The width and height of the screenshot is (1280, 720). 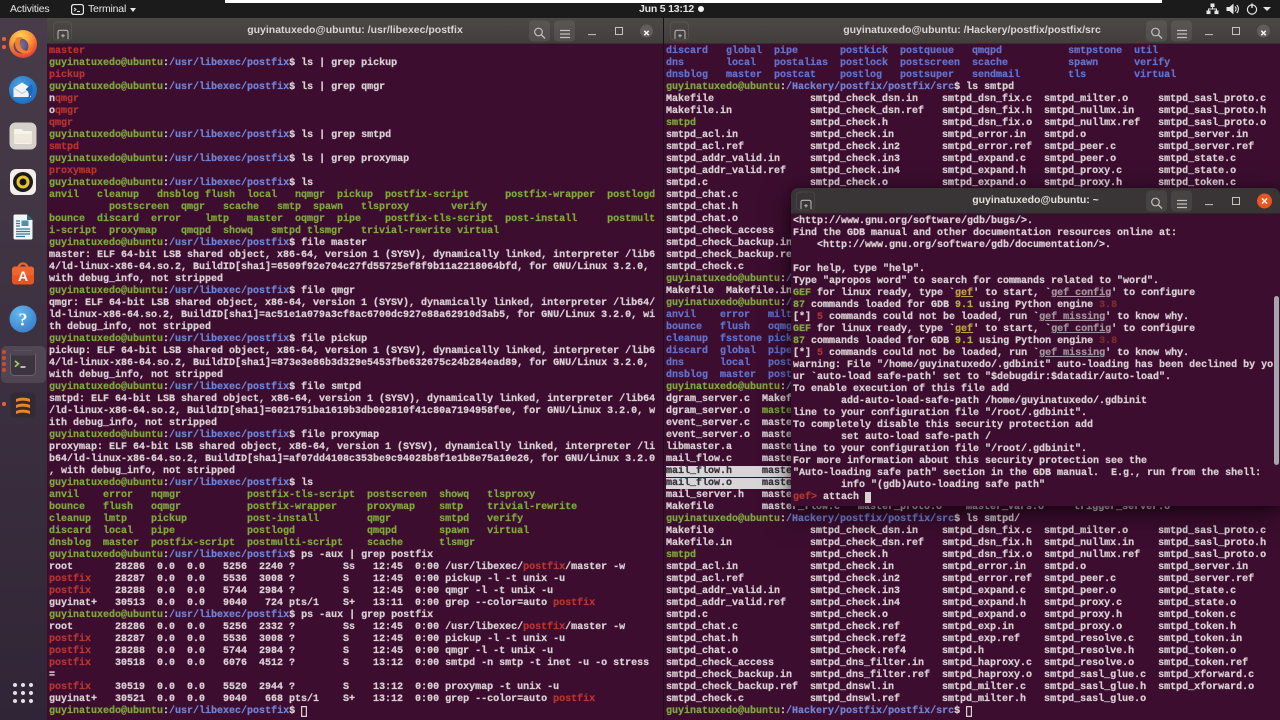 I want to click on svg-text: A, so click(x=23, y=276).